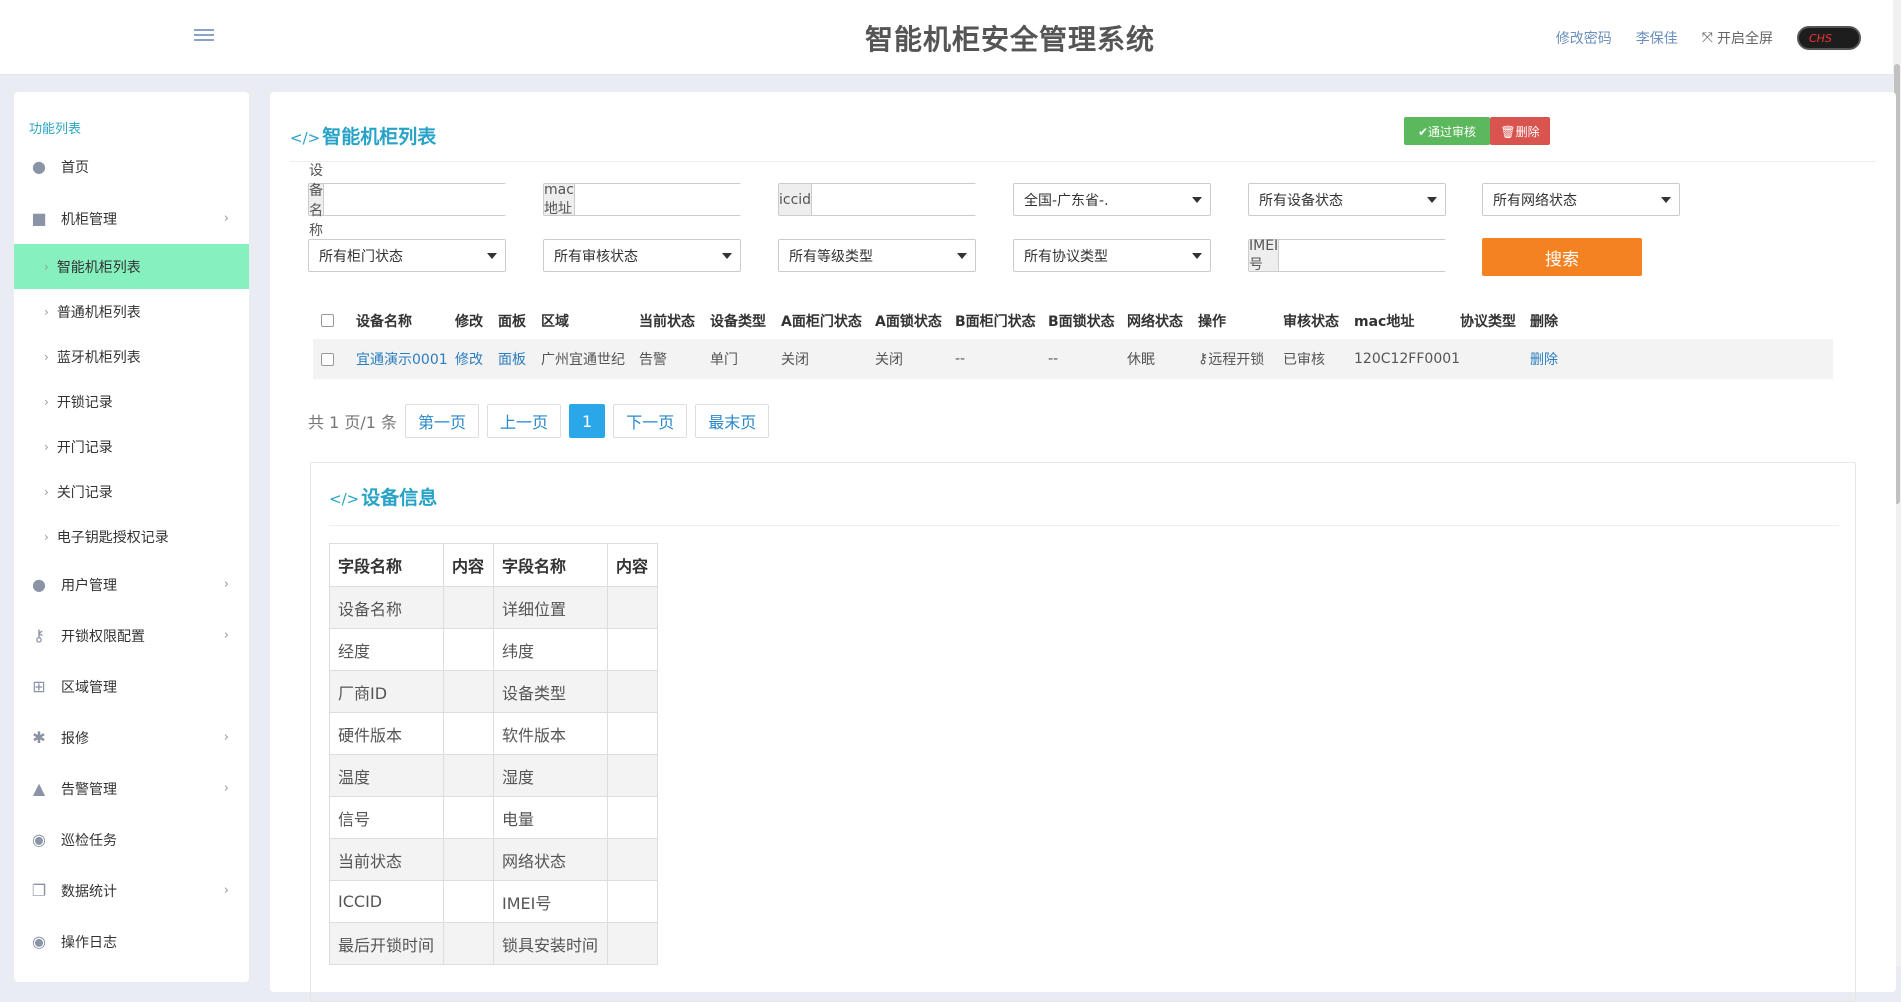 The height and width of the screenshot is (1002, 1901). What do you see at coordinates (795, 360) in the screenshot?
I see `cell-a-door-status: 关闭` at bounding box center [795, 360].